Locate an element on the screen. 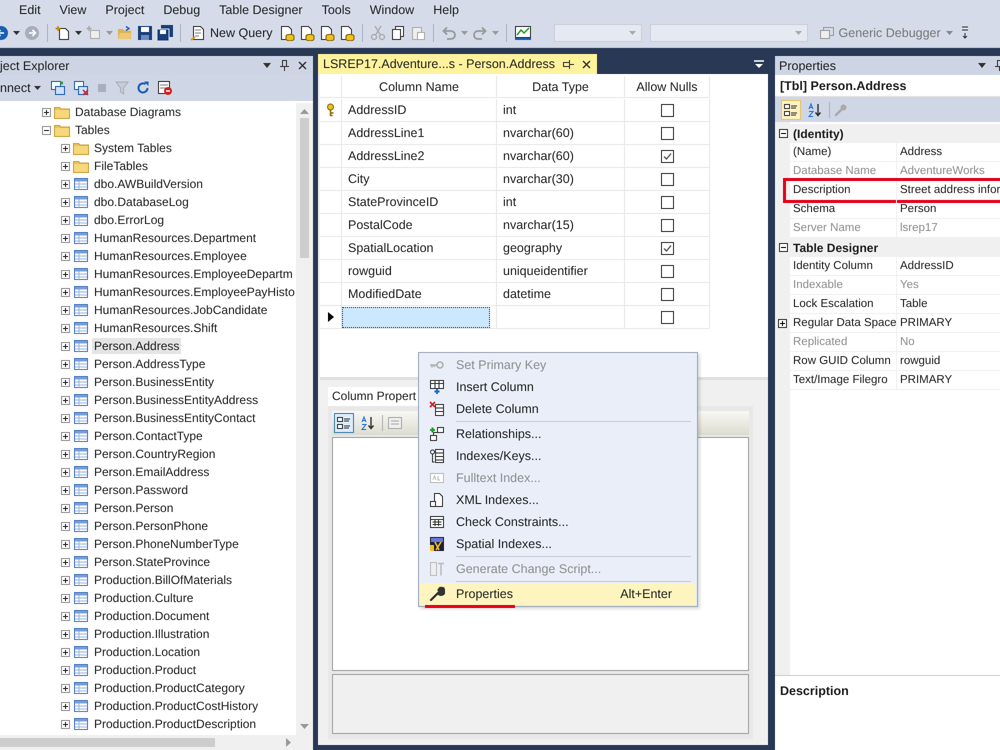 The height and width of the screenshot is (750, 1000). vertical-scrollbar is located at coordinates (304, 419).